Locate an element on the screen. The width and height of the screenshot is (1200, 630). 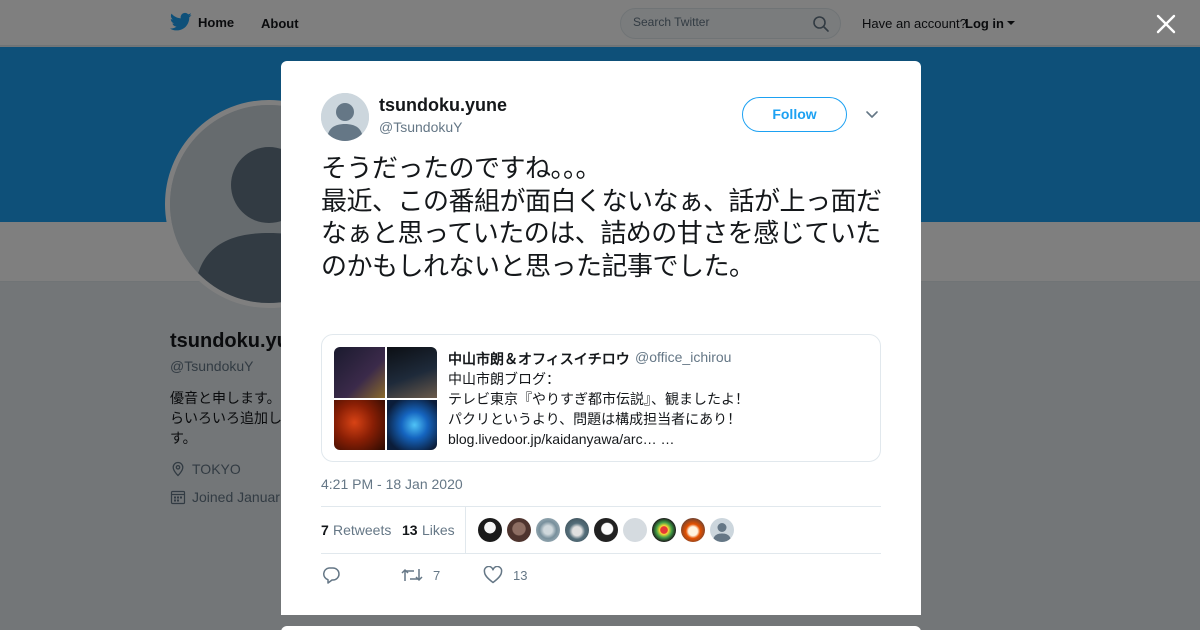
like-action-count: 13 is located at coordinates (520, 575).